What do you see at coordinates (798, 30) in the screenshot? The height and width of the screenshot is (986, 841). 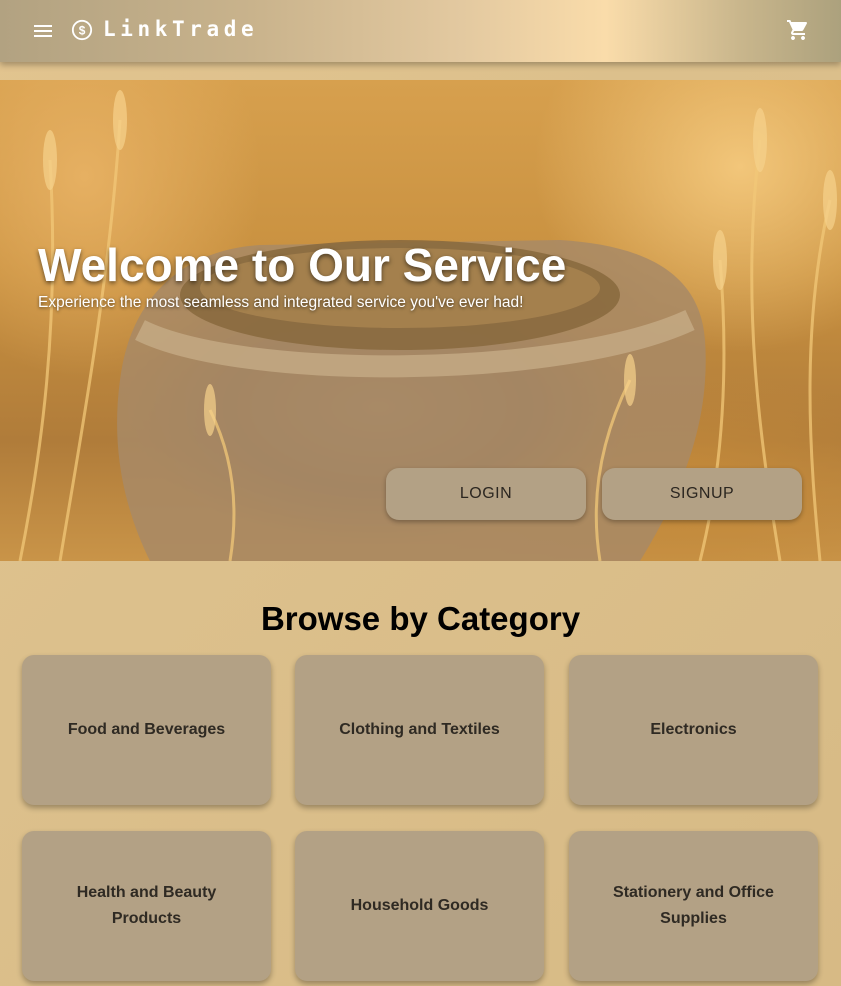 I see `shopping-cart-icon` at bounding box center [798, 30].